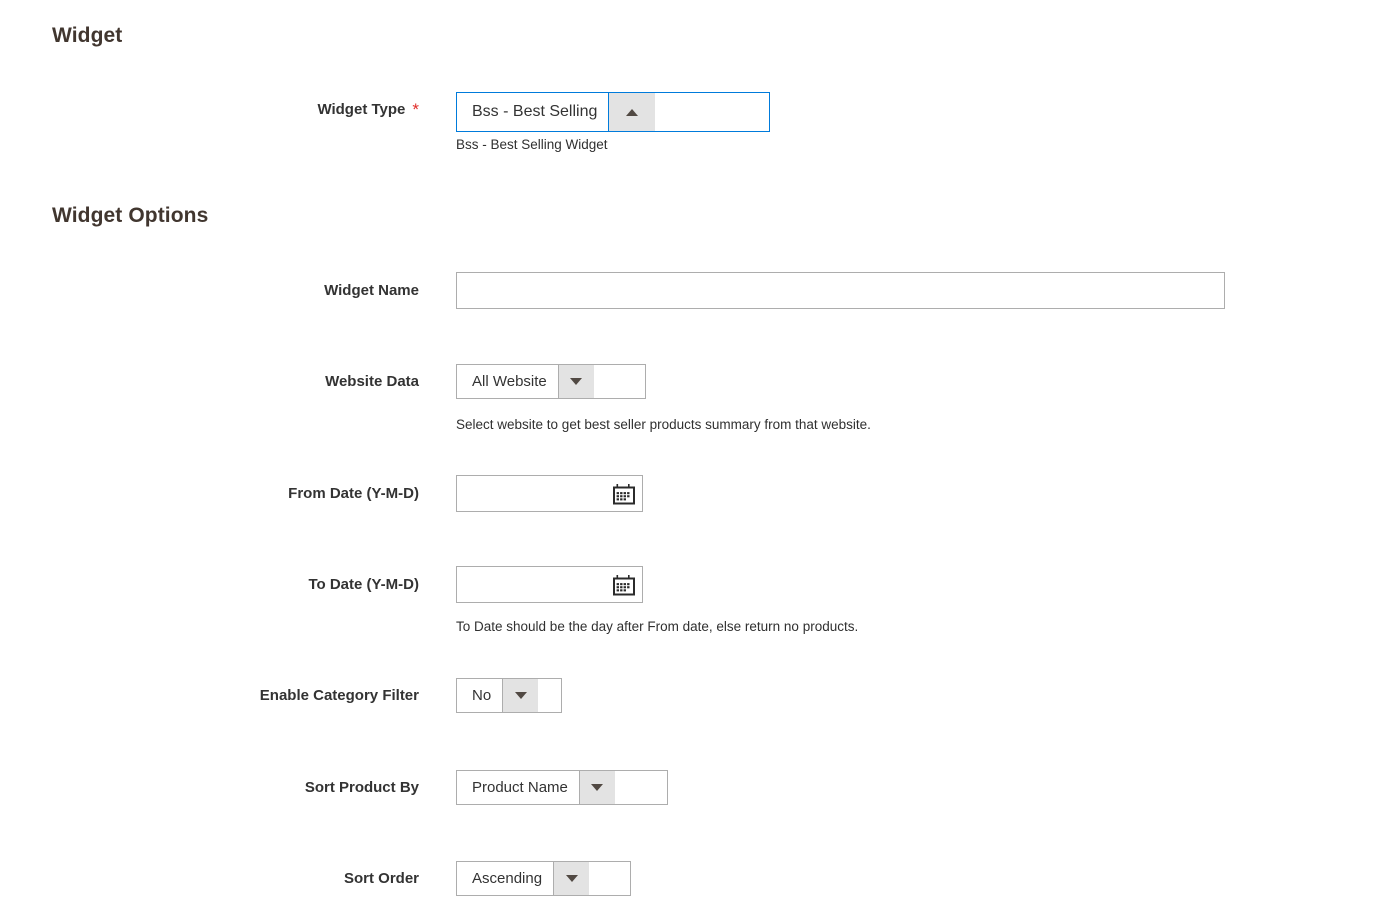  What do you see at coordinates (381, 878) in the screenshot?
I see `sort-order-label: Sort Order` at bounding box center [381, 878].